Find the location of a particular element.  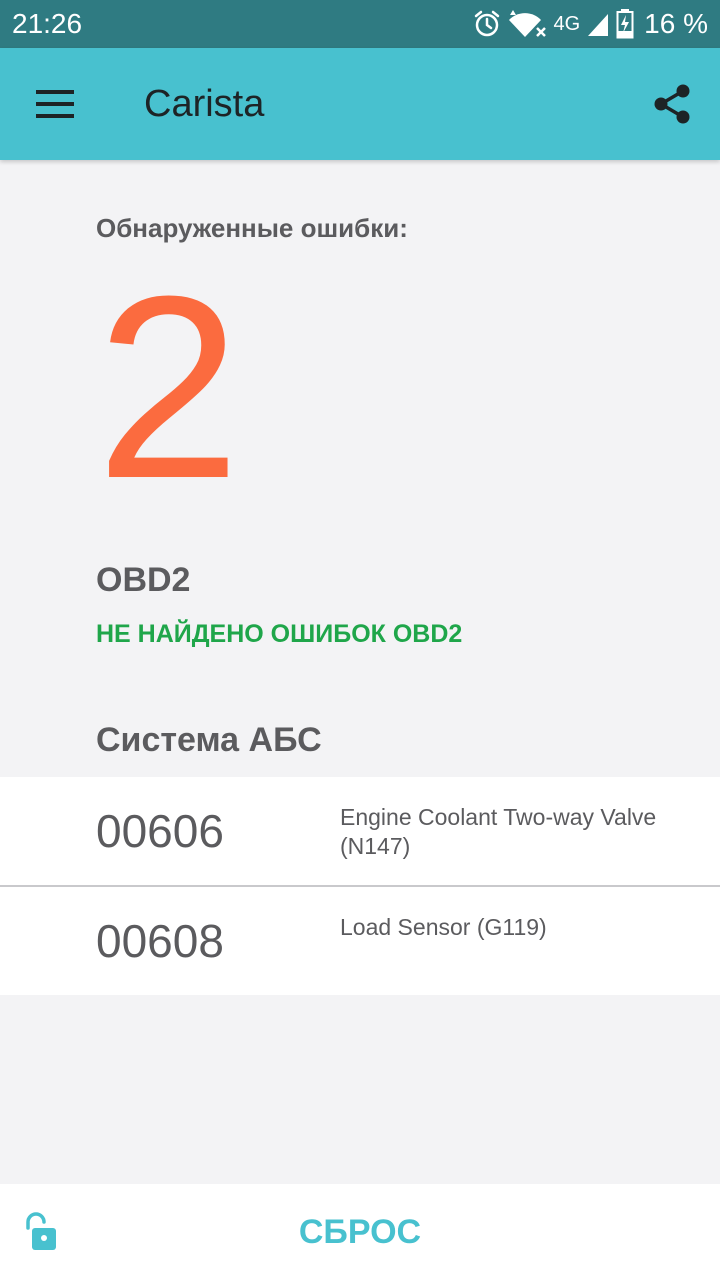

obd2-status: НЕ НАЙДЕНО ОШИБОК OBD2 is located at coordinates (279, 634).